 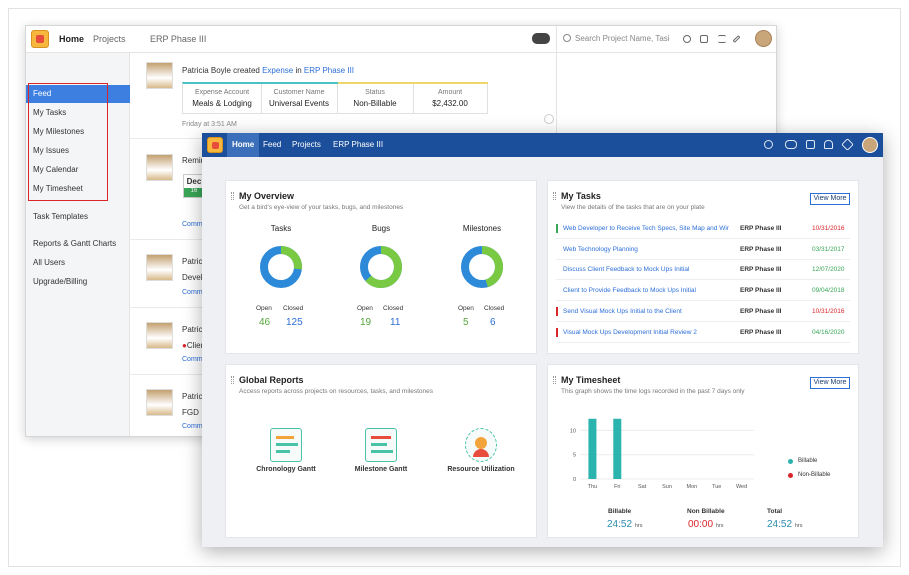 What do you see at coordinates (493, 322) in the screenshot?
I see `milestones-closed-count: 6` at bounding box center [493, 322].